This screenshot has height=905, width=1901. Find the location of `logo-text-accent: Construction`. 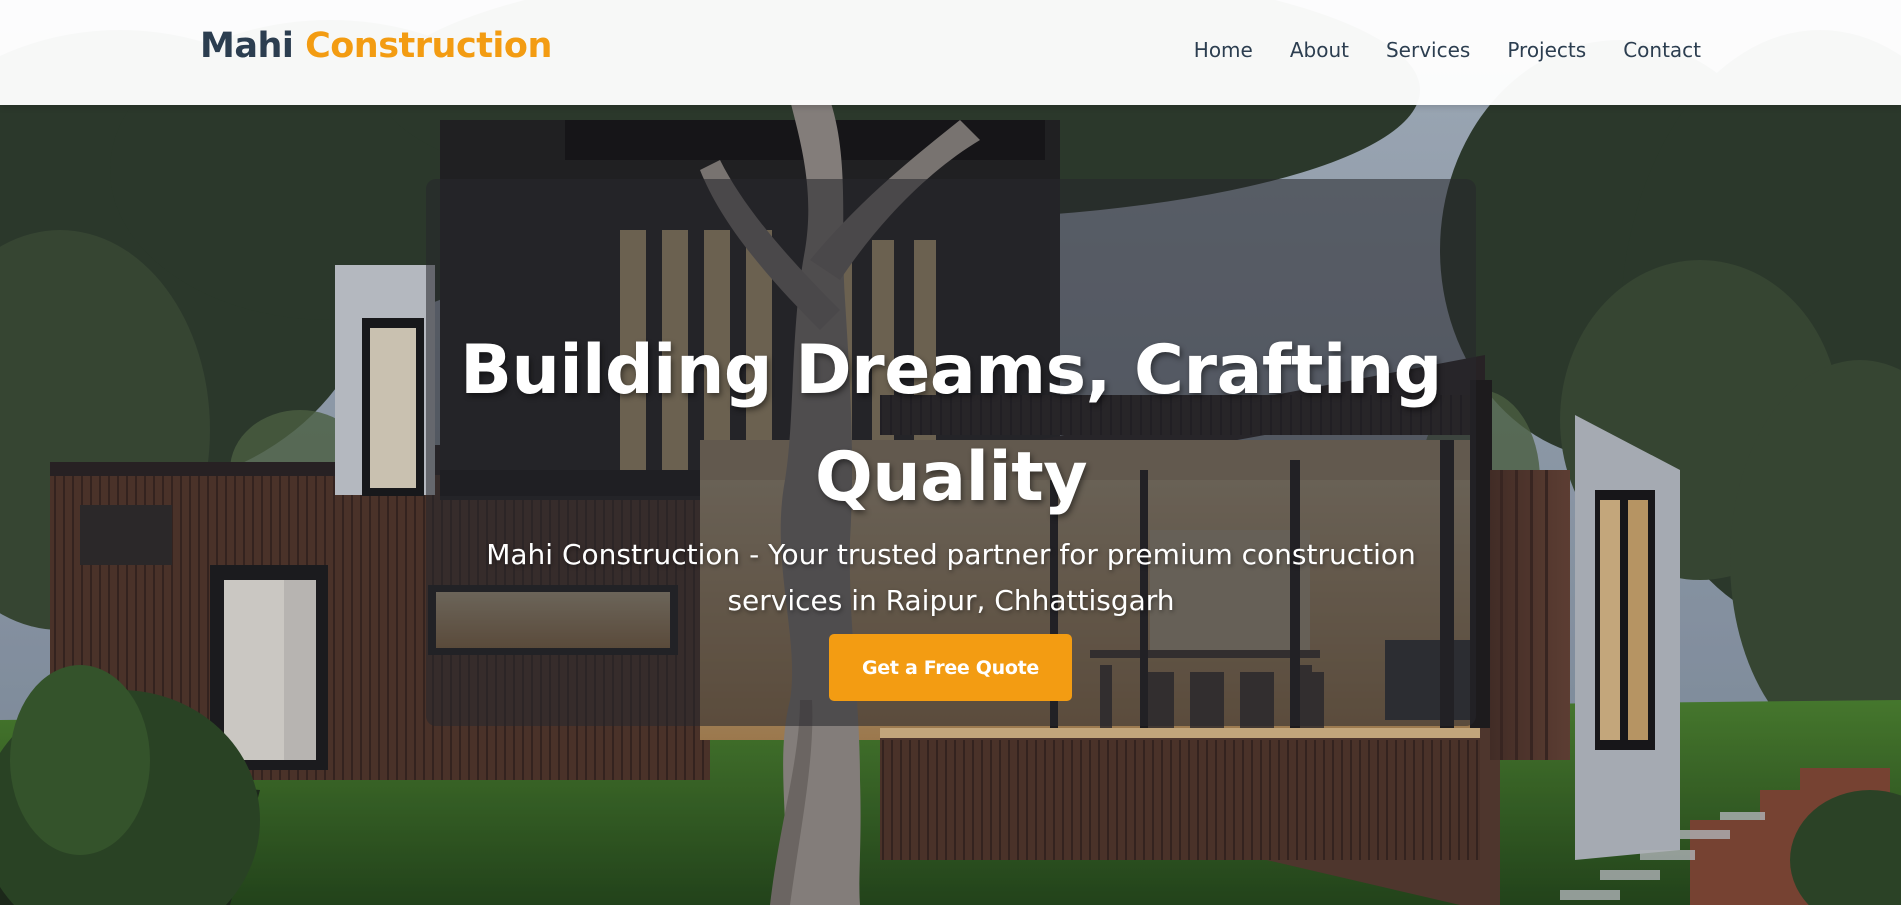

logo-text-accent: Construction is located at coordinates (428, 46).